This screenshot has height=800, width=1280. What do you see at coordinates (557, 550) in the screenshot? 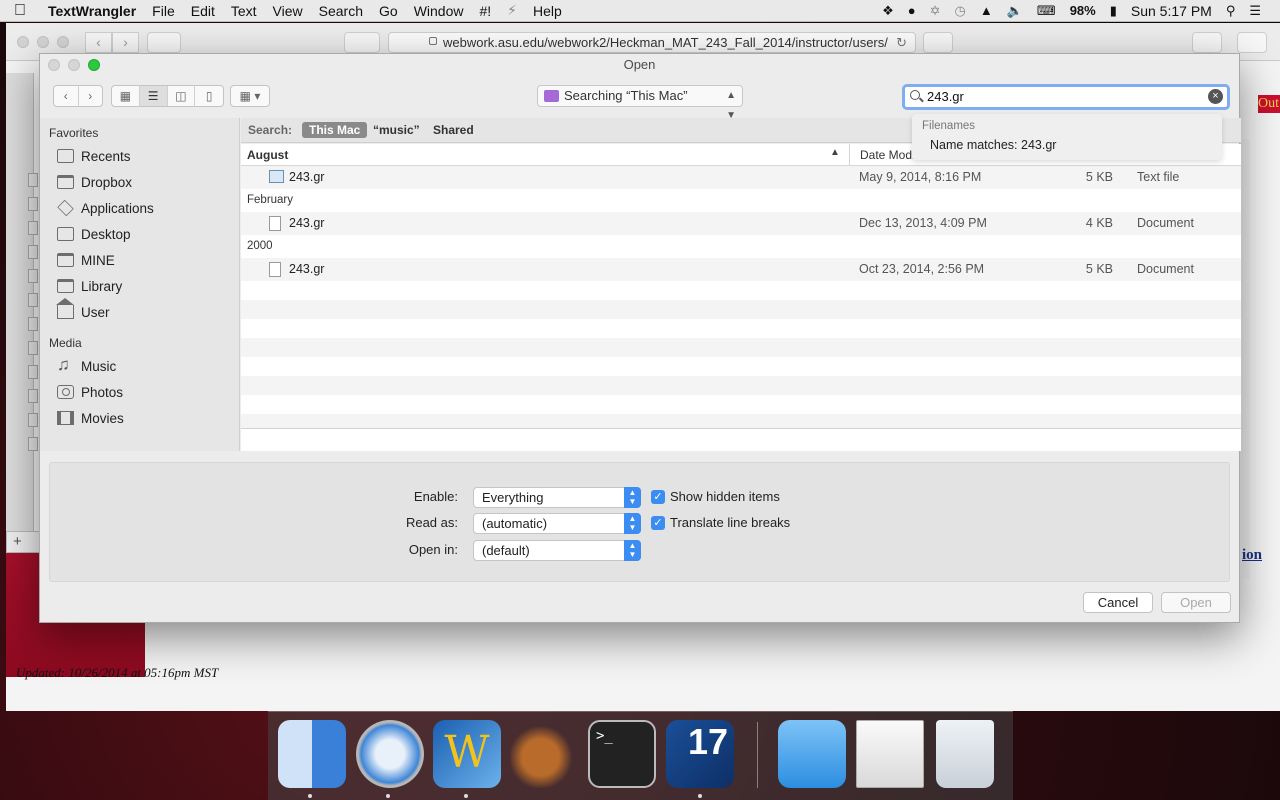
I see `openin-popup: (default) ▲ ▼` at bounding box center [557, 550].